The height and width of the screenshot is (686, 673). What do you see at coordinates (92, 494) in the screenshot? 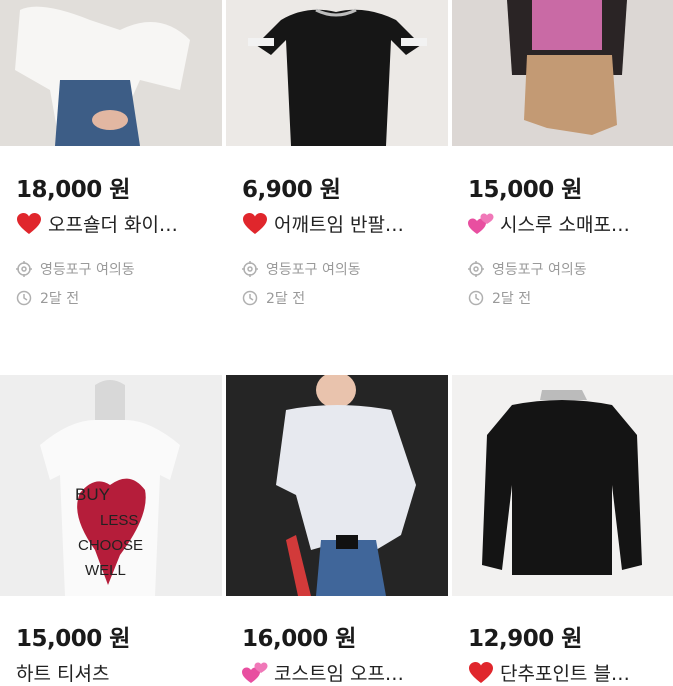
I see `shirt-print-line-1: BUY` at bounding box center [92, 494].